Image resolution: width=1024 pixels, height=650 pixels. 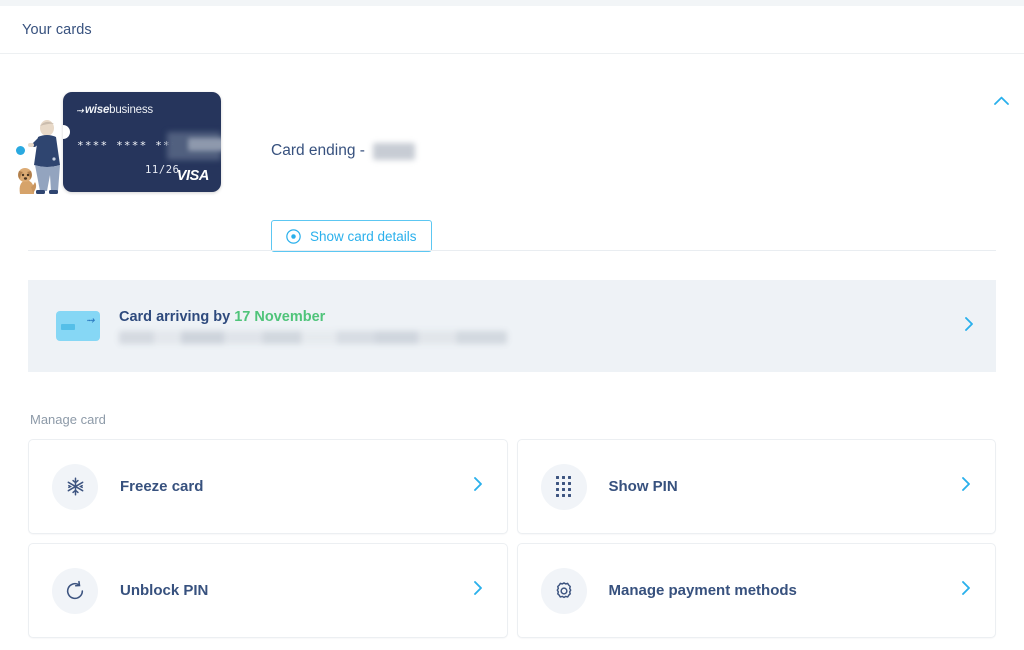 What do you see at coordinates (512, 30) in the screenshot?
I see `page-header: Your cards` at bounding box center [512, 30].